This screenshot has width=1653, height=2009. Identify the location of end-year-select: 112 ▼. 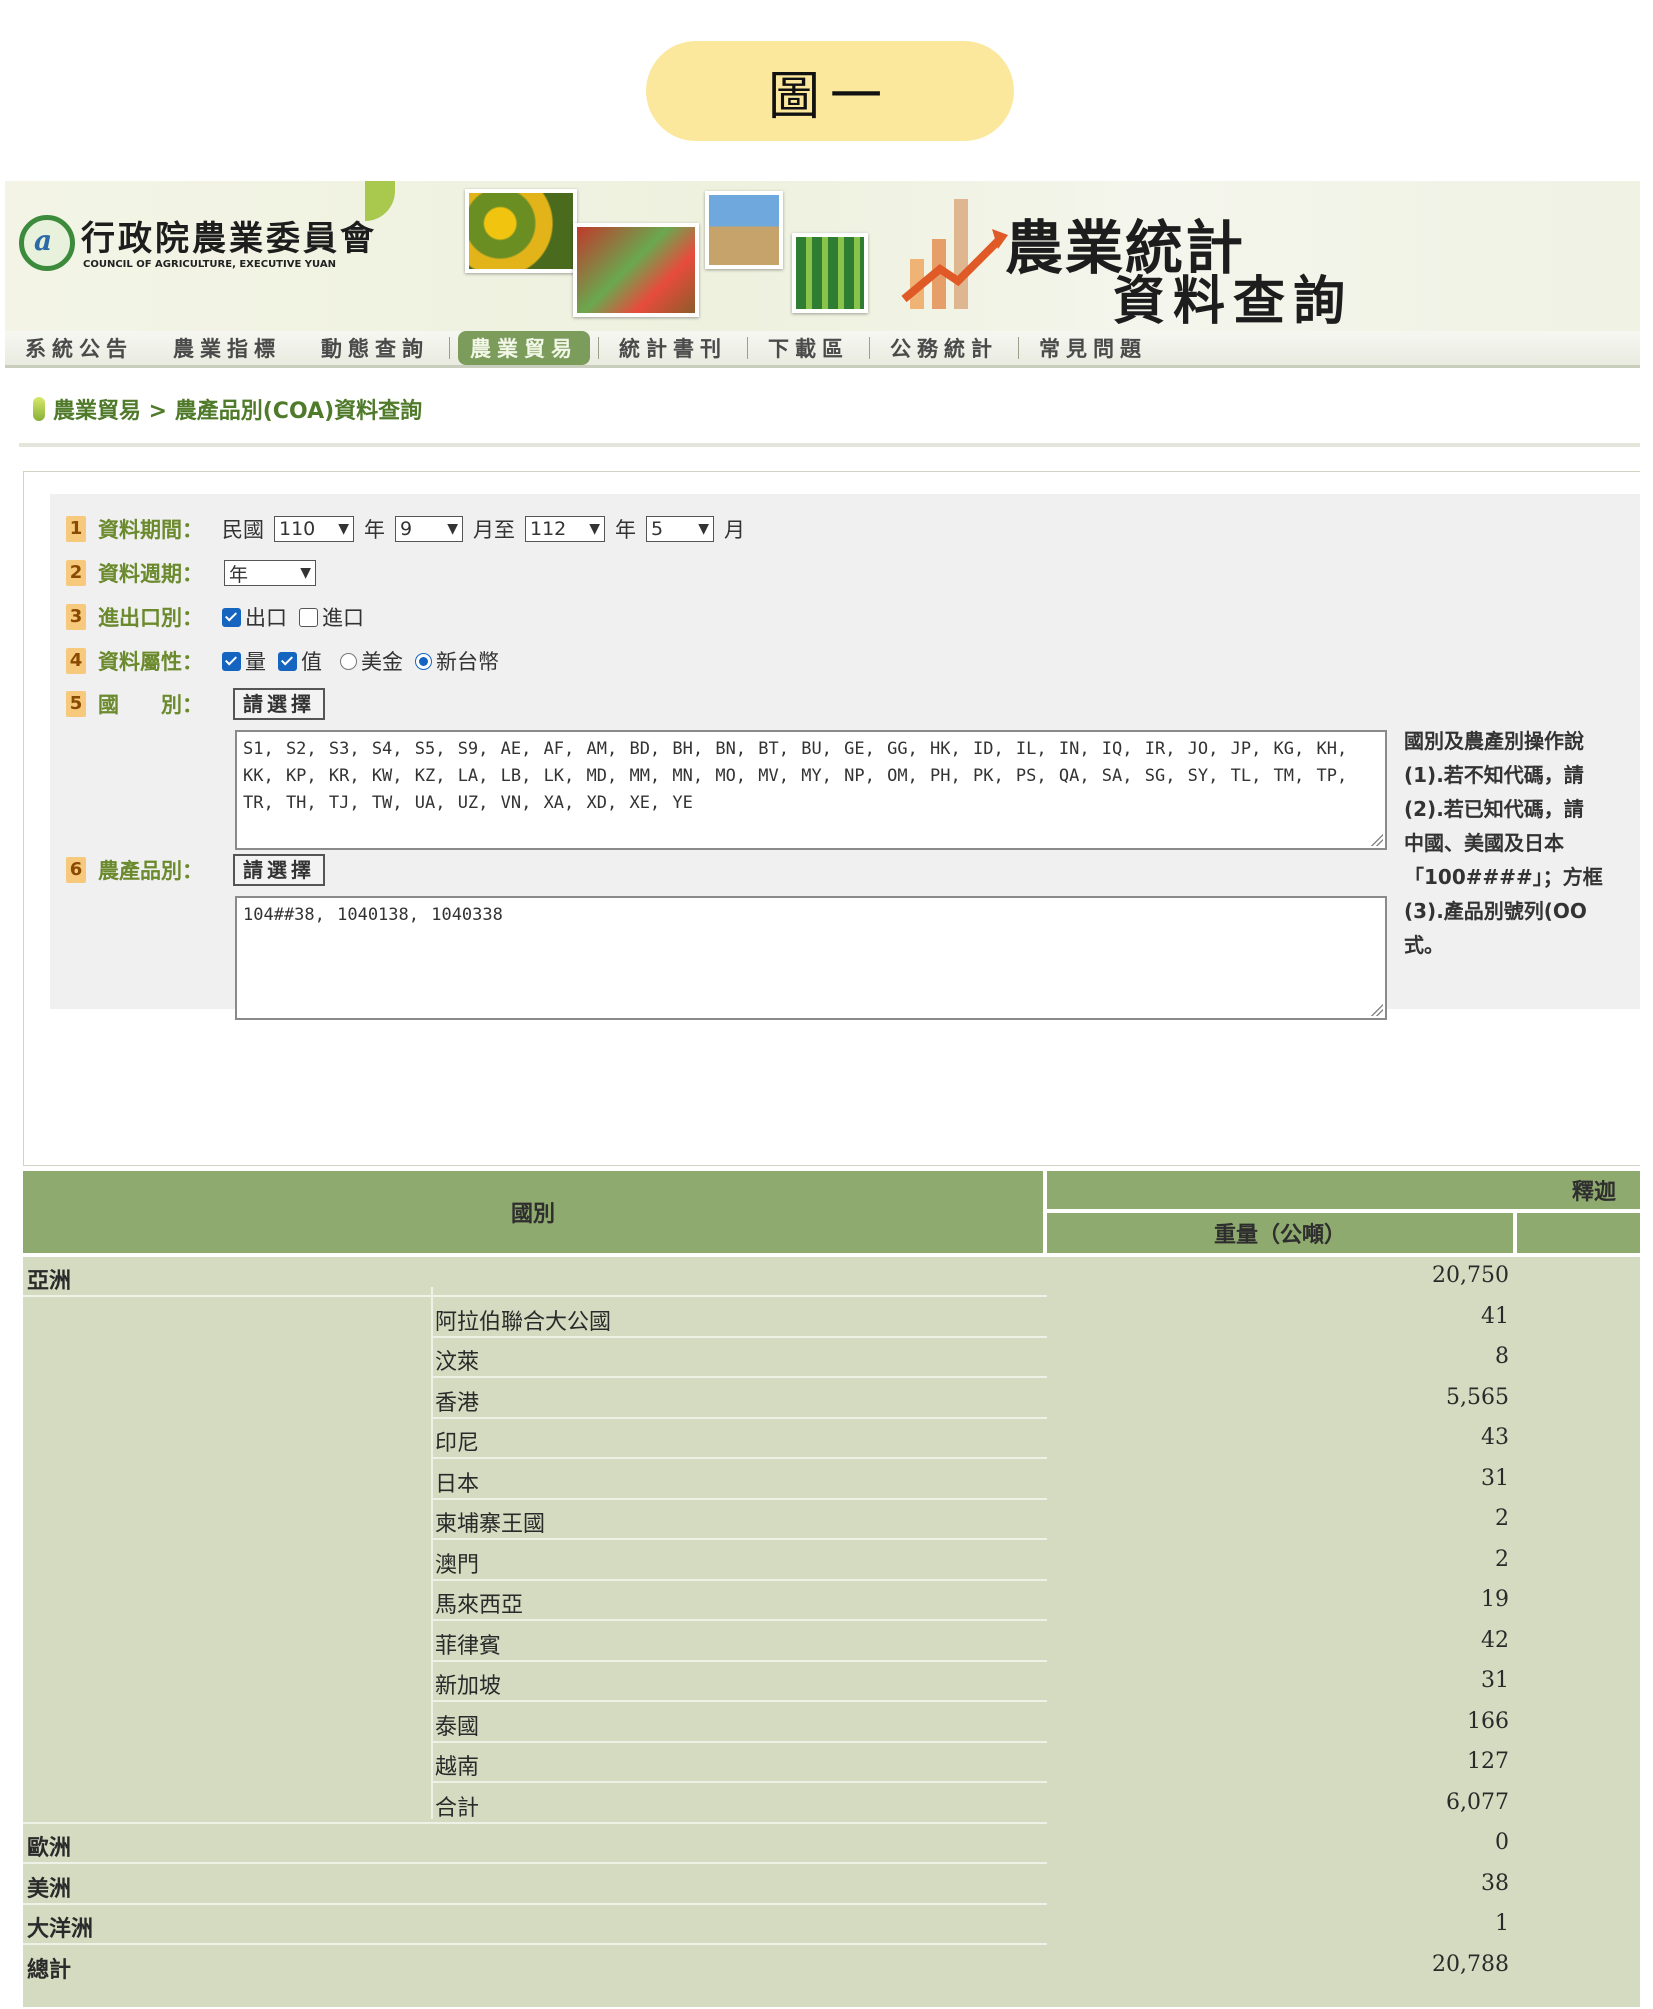
(565, 529).